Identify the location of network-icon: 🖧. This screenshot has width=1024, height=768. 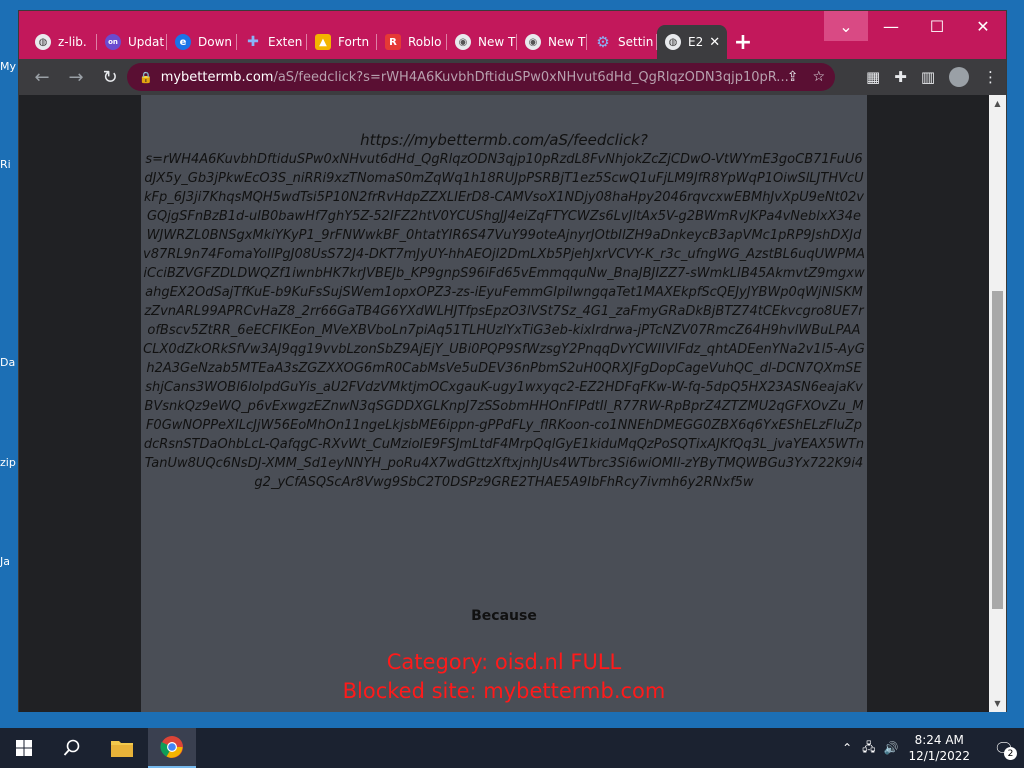
(868, 748).